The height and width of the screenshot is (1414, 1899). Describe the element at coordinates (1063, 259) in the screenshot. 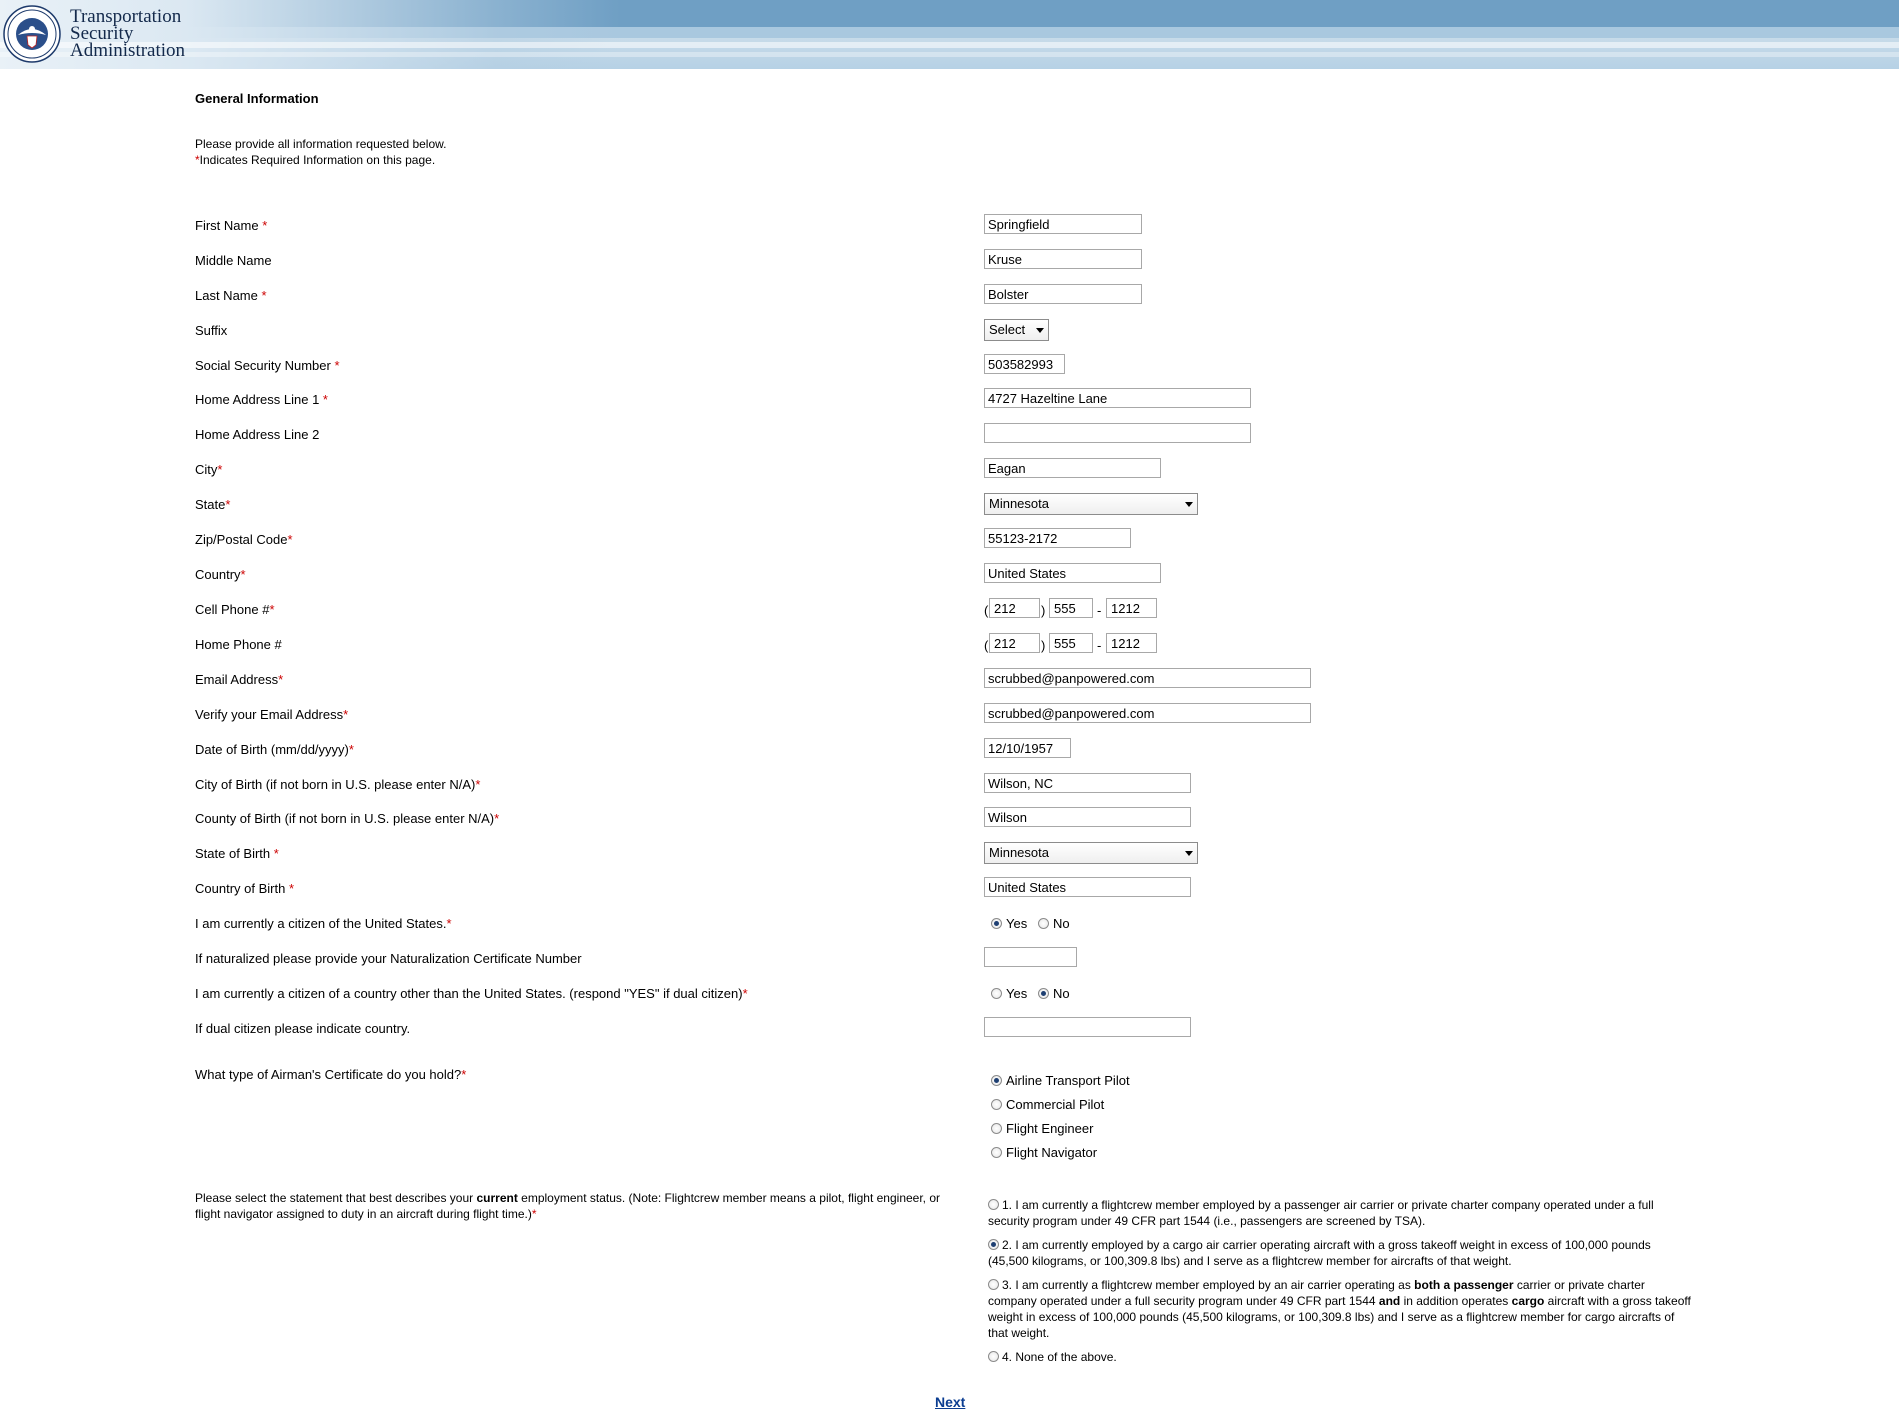

I see `middle-name-input: Kruse` at that location.